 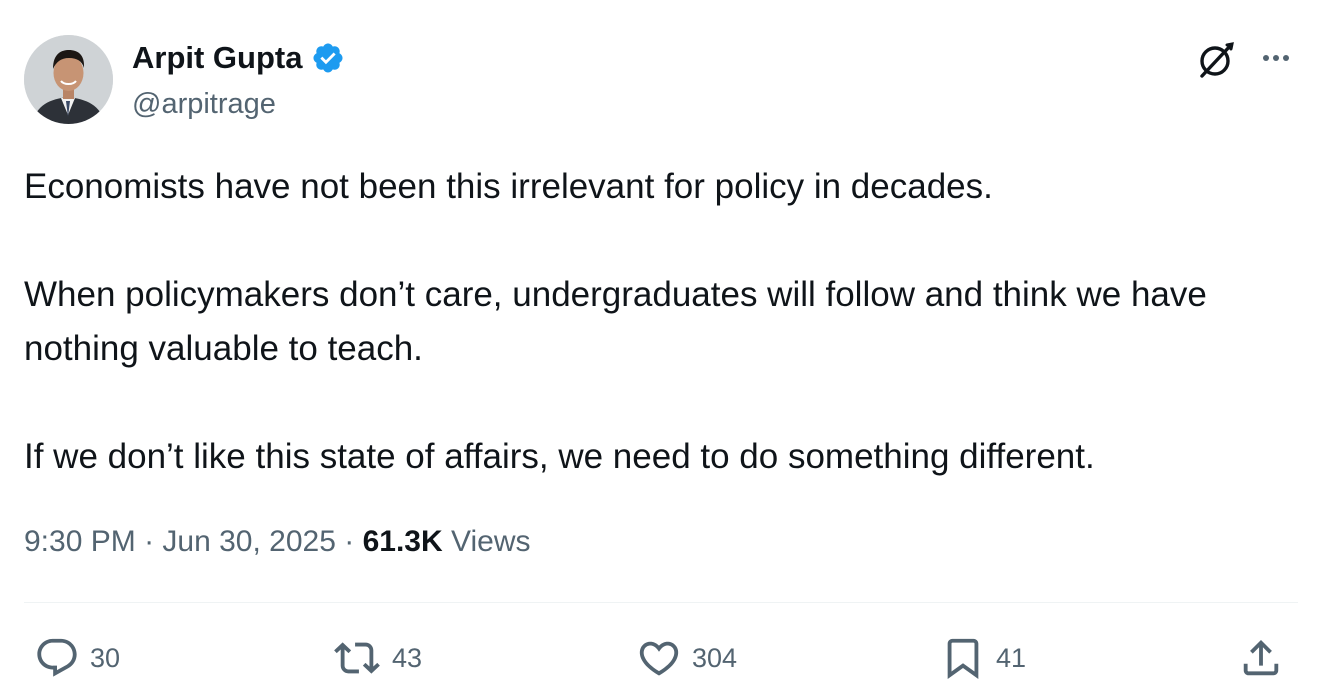 What do you see at coordinates (963, 658) in the screenshot?
I see `bookmark-icon` at bounding box center [963, 658].